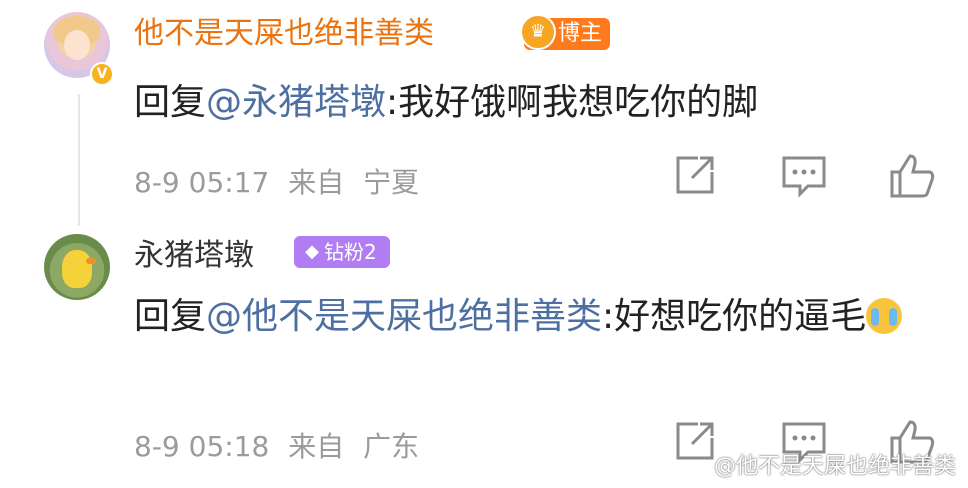  I want to click on comment-date: 8-9 05:17, so click(202, 182).